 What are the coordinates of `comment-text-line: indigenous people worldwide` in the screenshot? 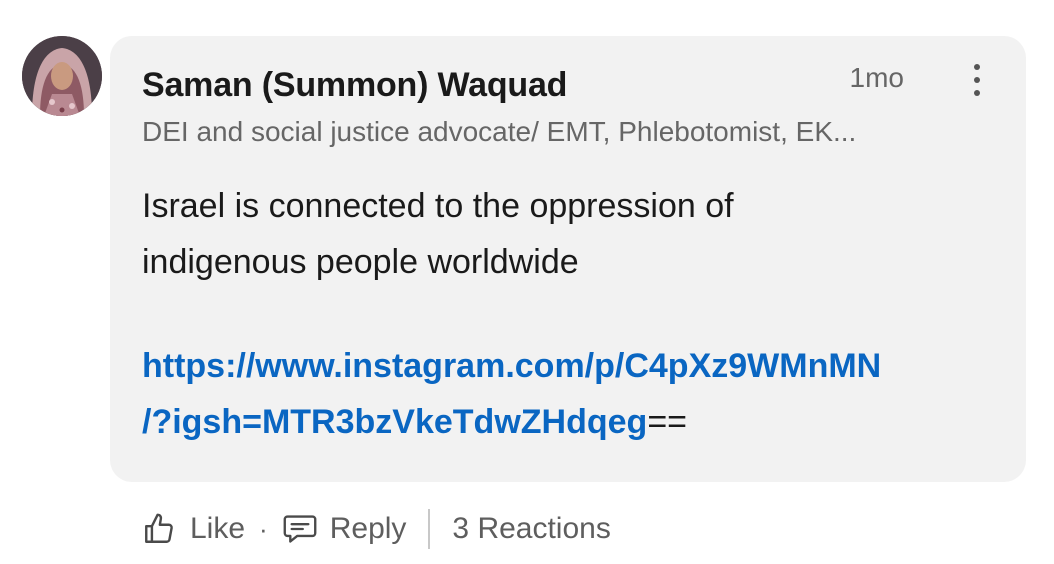 It's located at (360, 262).